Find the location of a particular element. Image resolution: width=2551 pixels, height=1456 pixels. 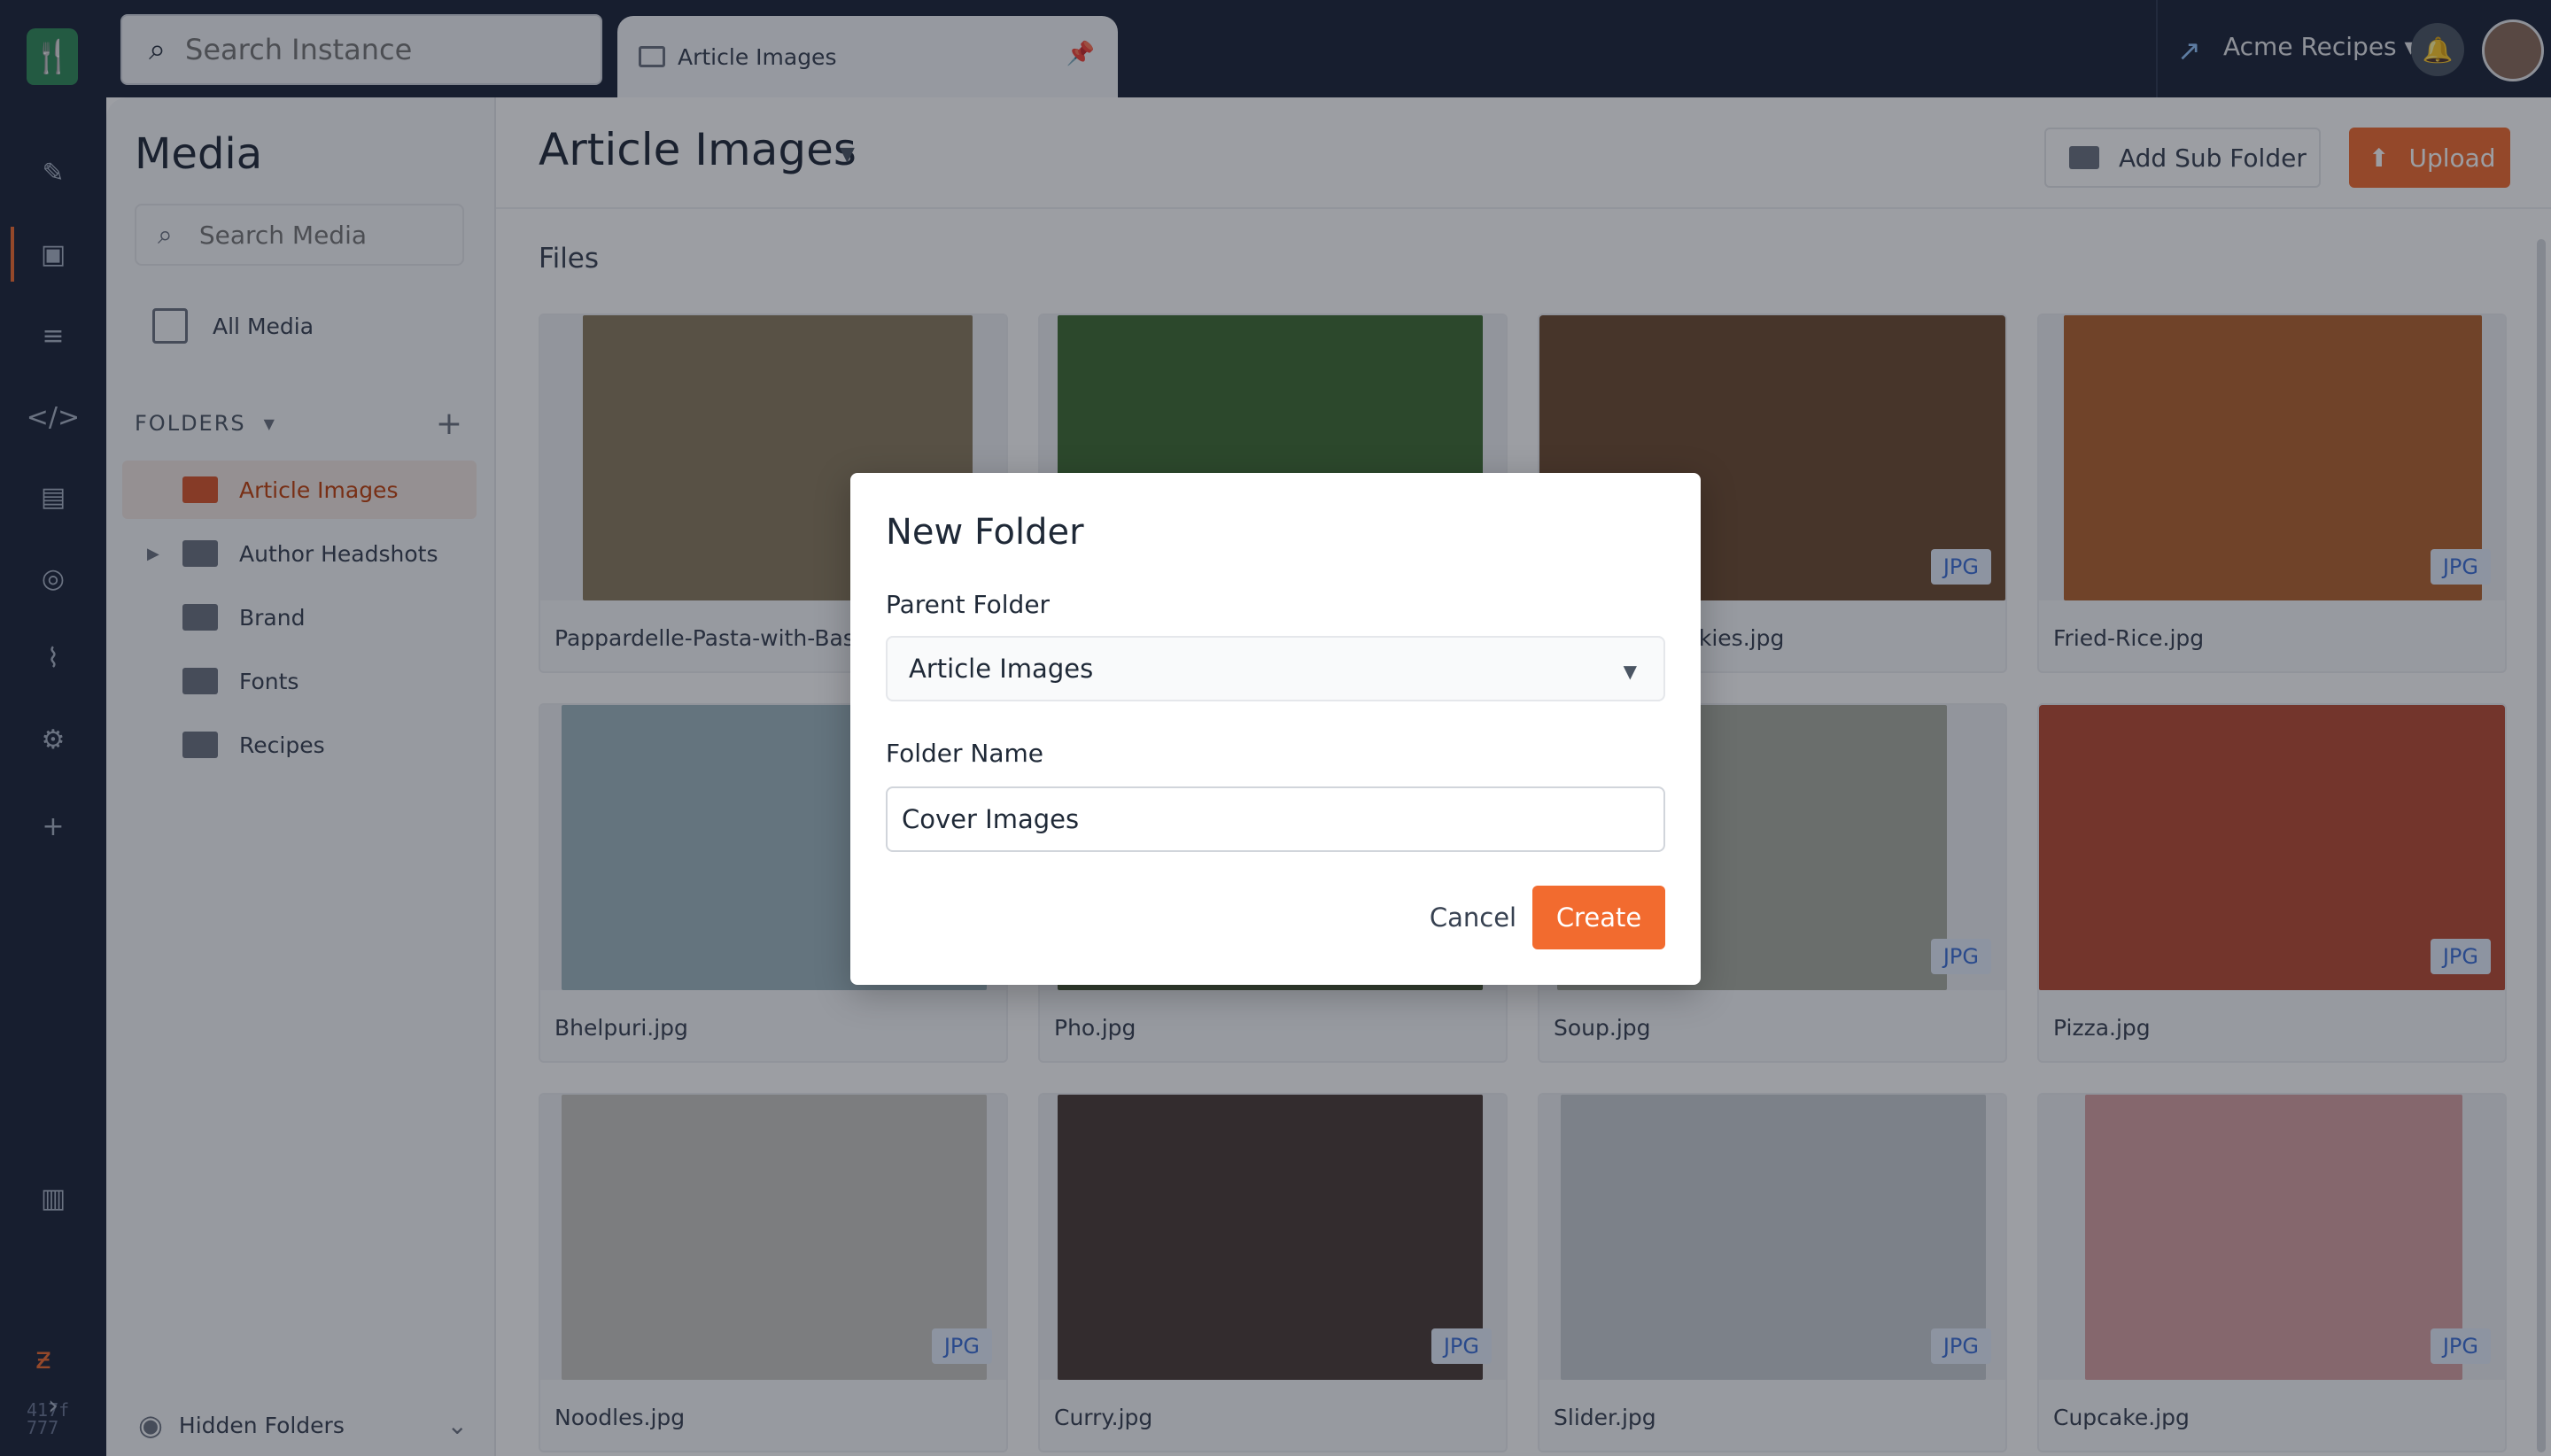

cancel-button: Cancel is located at coordinates (1473, 917).